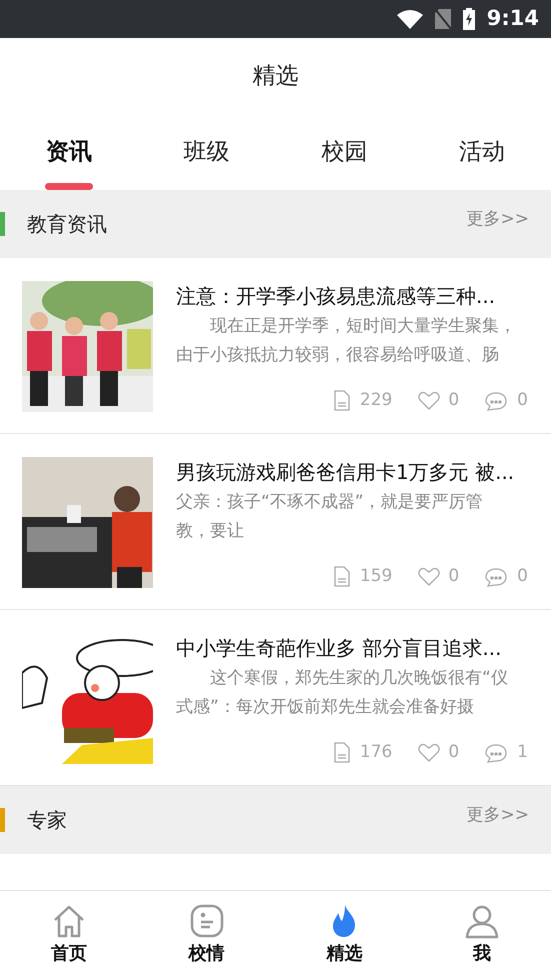  What do you see at coordinates (68, 186) in the screenshot?
I see `tab-indicator` at bounding box center [68, 186].